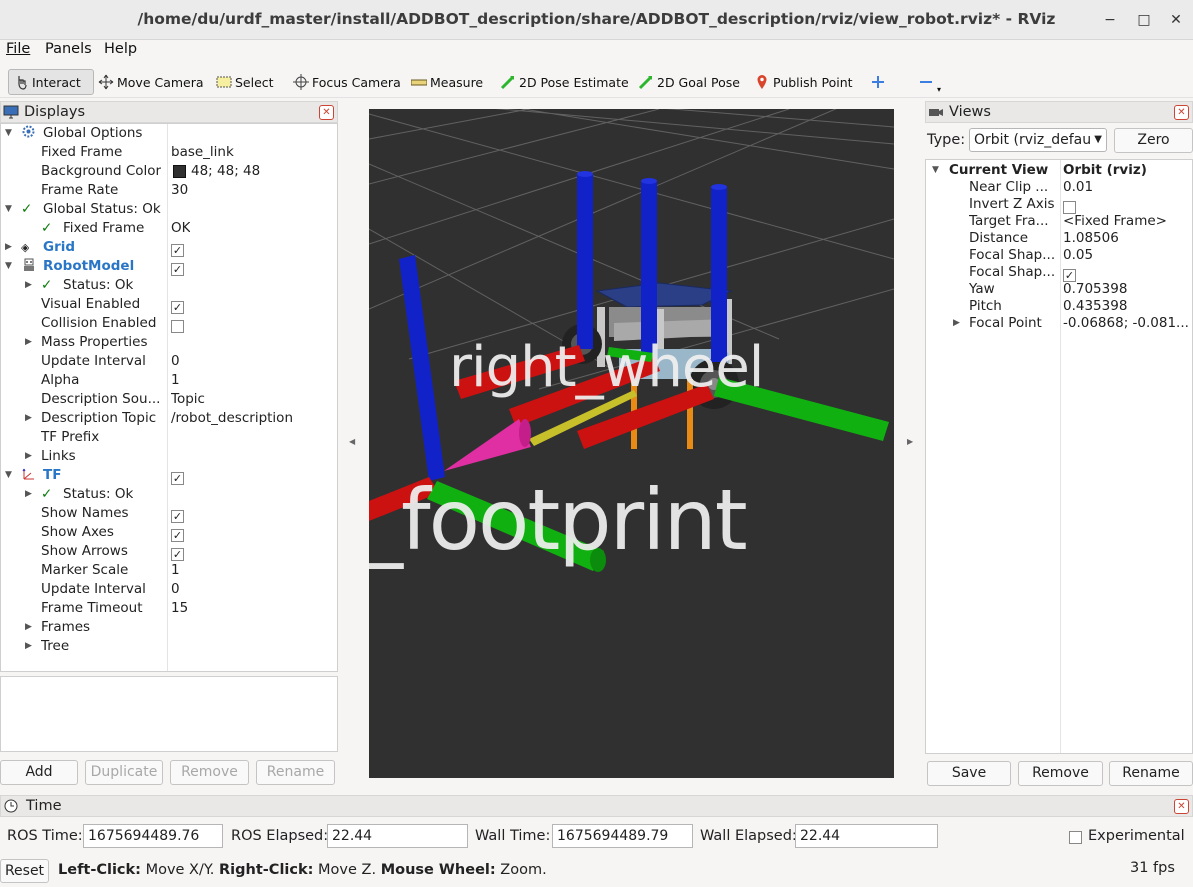  Describe the element at coordinates (188, 399) in the screenshot. I see `row-value: Topic` at that location.